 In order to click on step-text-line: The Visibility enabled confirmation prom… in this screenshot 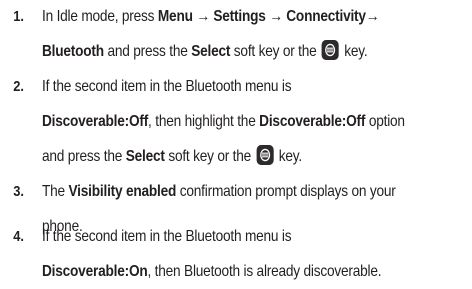, I will do `click(219, 191)`.